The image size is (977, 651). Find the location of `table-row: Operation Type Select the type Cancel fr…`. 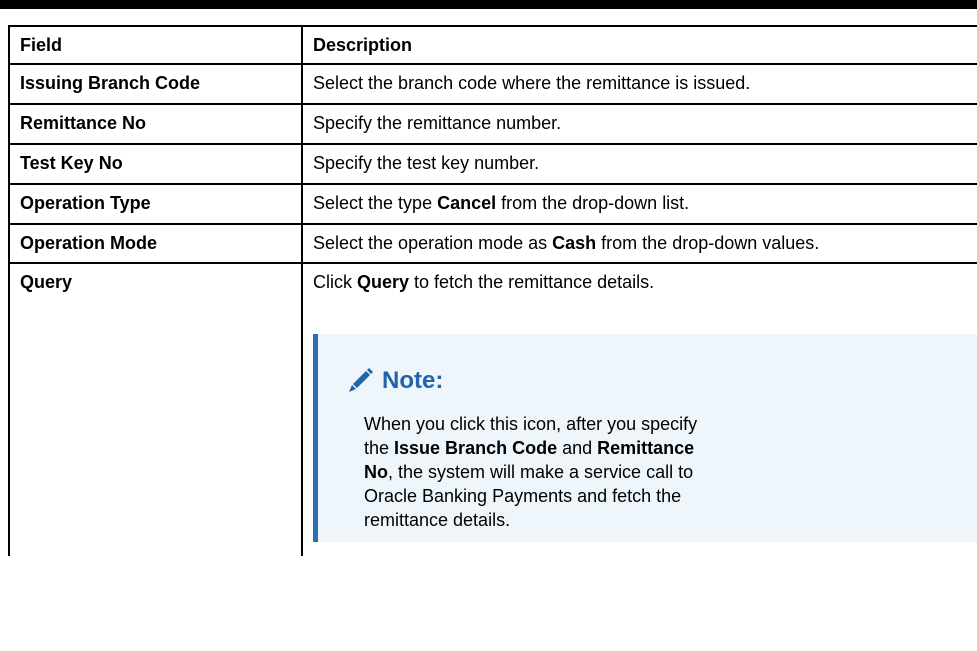

table-row: Operation Type Select the type Cancel fr… is located at coordinates (492, 204).